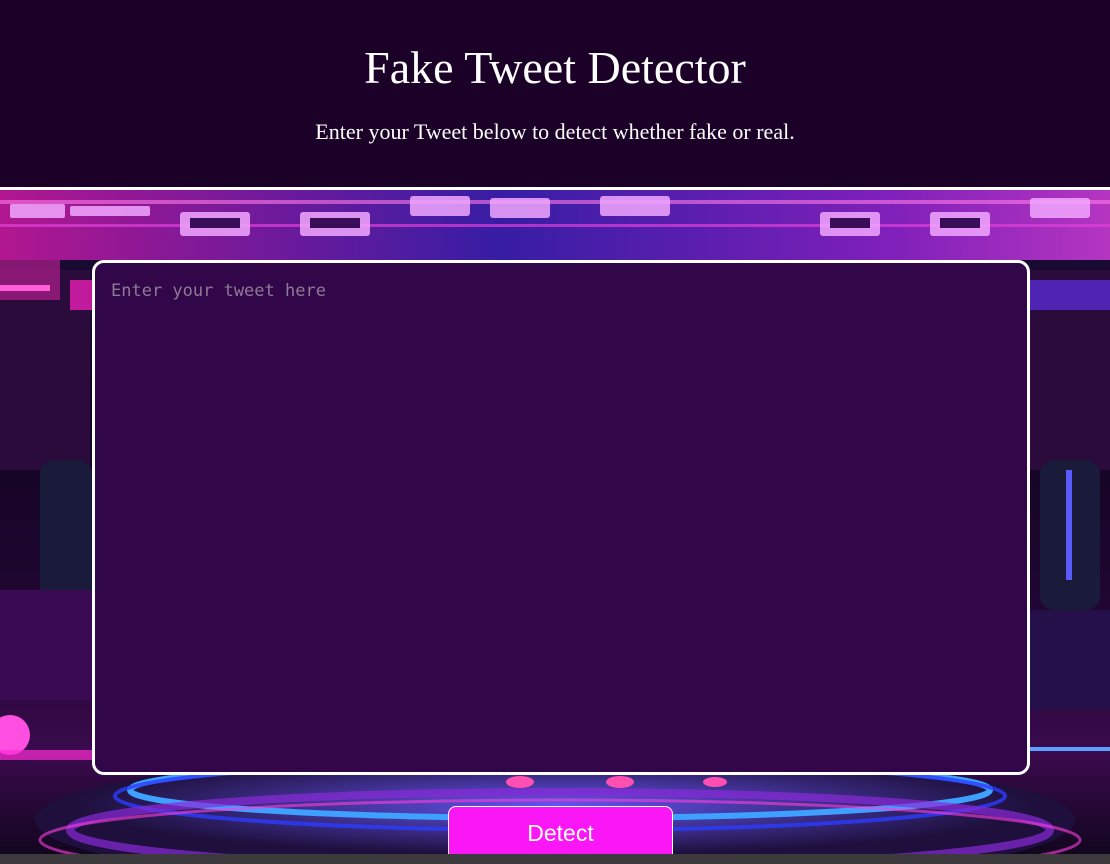  I want to click on page-title: Fake Tweet Detector, so click(555, 67).